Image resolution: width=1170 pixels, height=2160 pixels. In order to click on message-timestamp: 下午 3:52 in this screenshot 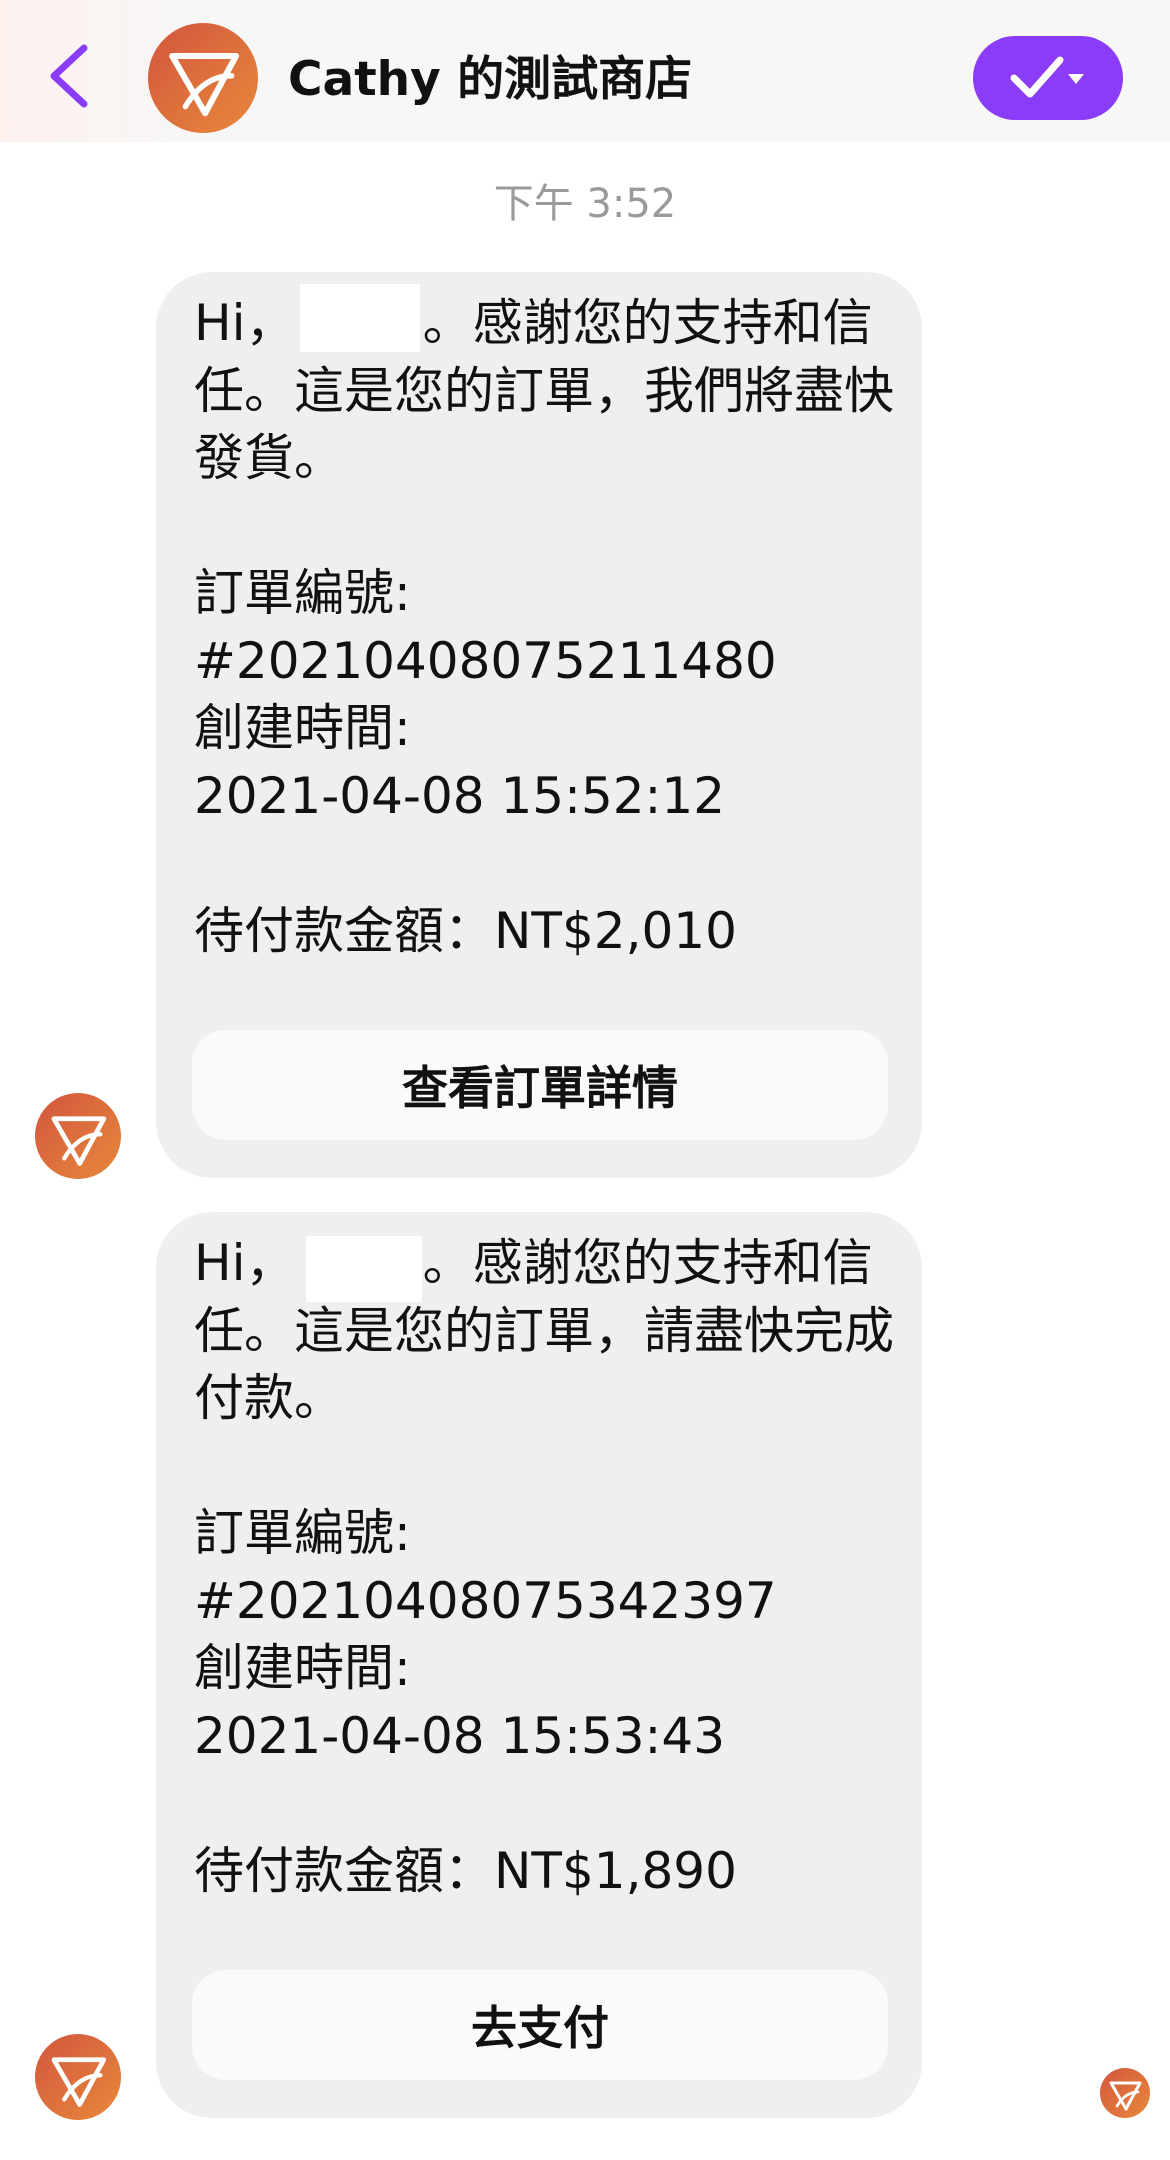, I will do `click(585, 204)`.